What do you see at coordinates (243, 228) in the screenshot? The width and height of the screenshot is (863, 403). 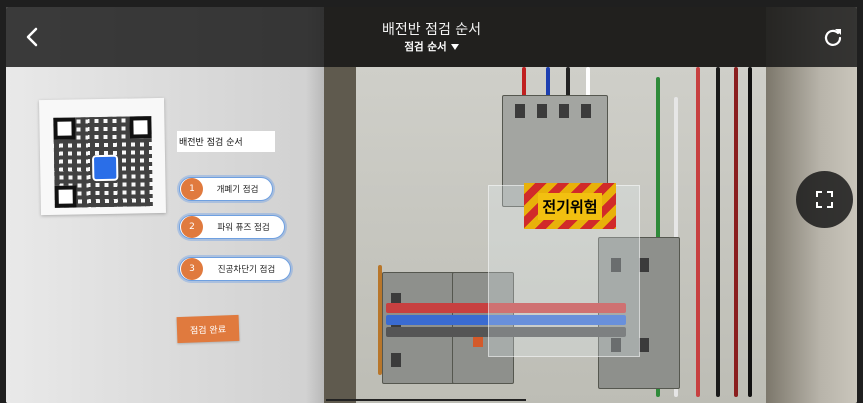 I see `step-label: 파워 퓨즈 점검` at bounding box center [243, 228].